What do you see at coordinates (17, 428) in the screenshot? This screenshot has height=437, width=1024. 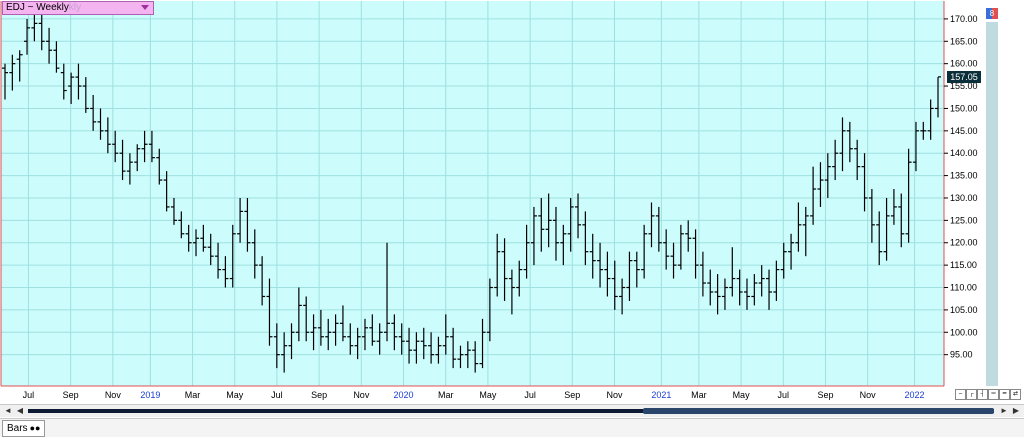 I see `tab-bars-label: Bars` at bounding box center [17, 428].